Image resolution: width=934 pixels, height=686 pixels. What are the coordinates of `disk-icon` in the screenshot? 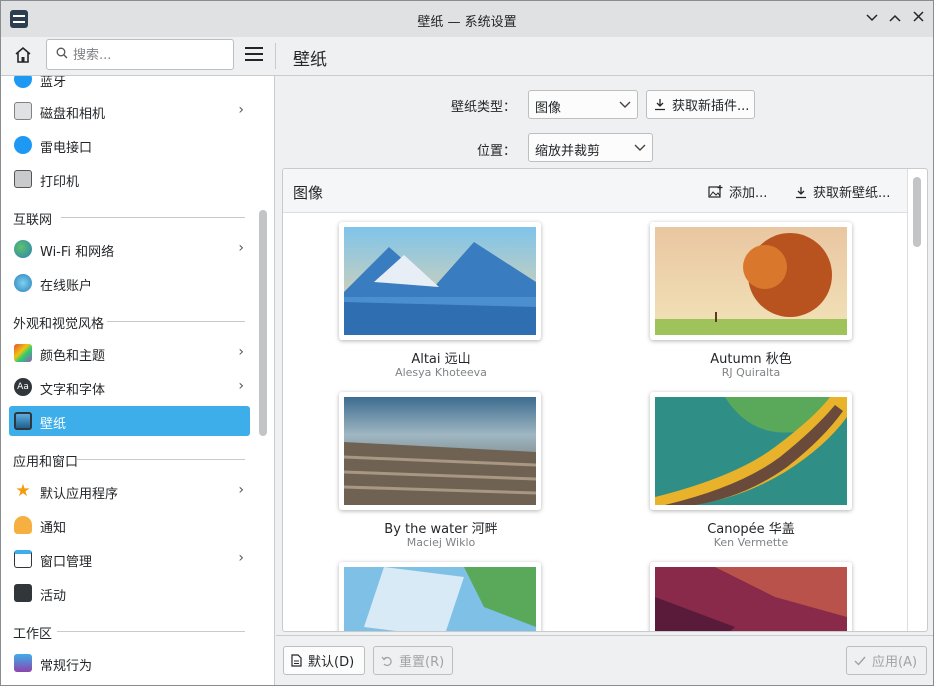 It's located at (23, 111).